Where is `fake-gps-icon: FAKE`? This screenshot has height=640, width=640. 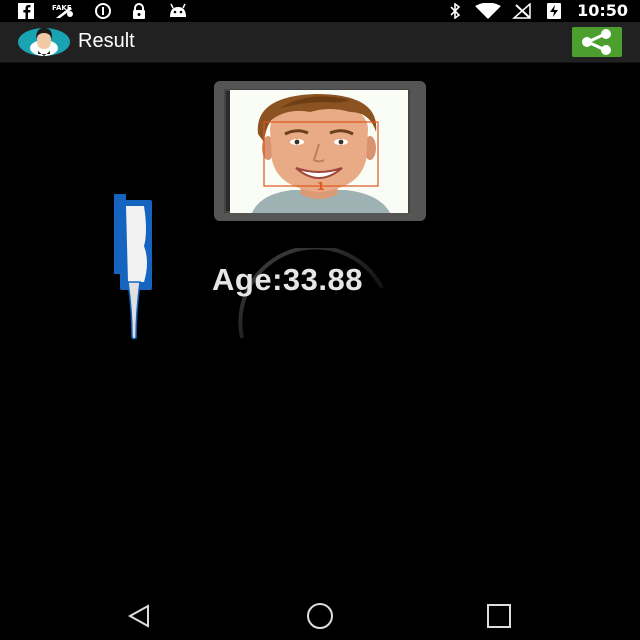 fake-gps-icon: FAKE is located at coordinates (62, 11).